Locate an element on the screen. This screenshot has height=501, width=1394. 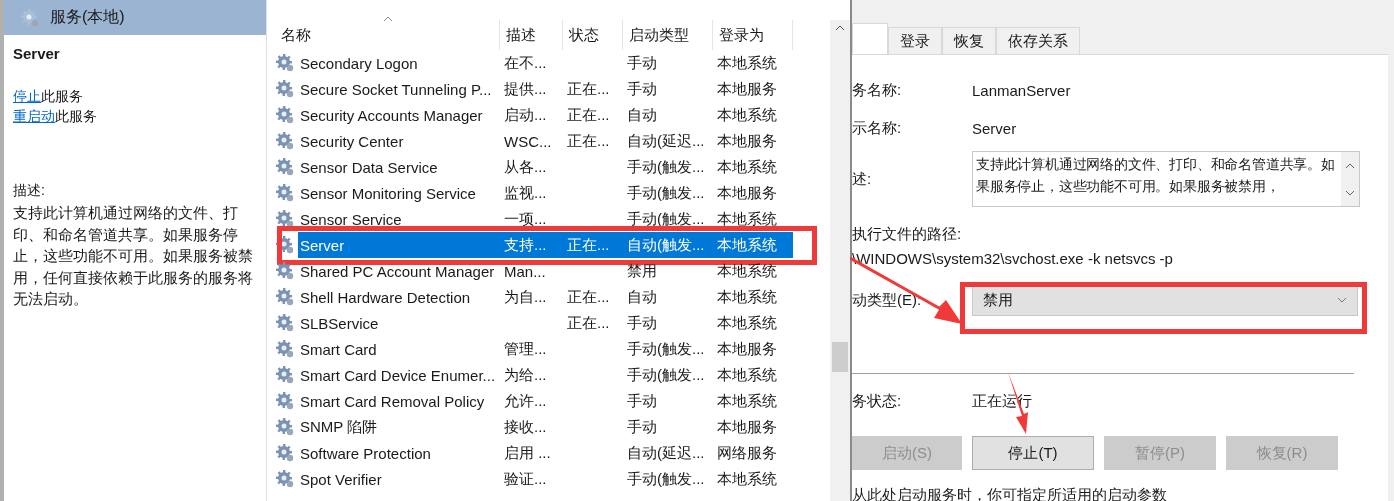
service-name-cell: Secondary Logon is located at coordinates (399, 63).